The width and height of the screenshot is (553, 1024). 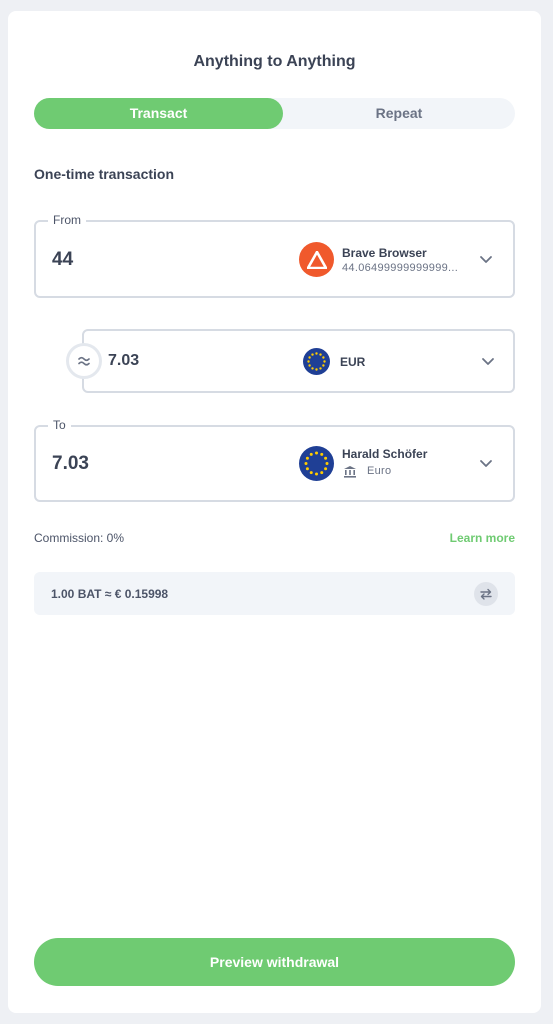 What do you see at coordinates (379, 471) in the screenshot?
I see `recipient-currency: Euro` at bounding box center [379, 471].